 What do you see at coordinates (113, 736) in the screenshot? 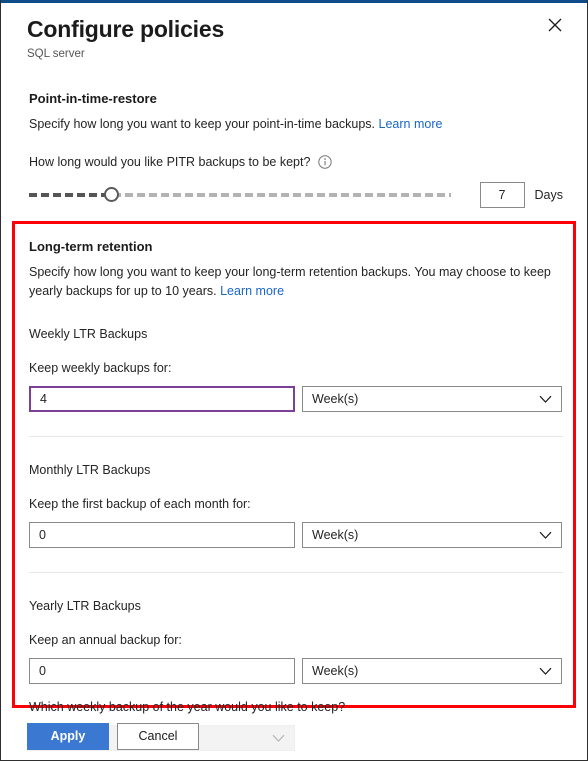
I see `dialog-footer: Apply Cancel` at bounding box center [113, 736].